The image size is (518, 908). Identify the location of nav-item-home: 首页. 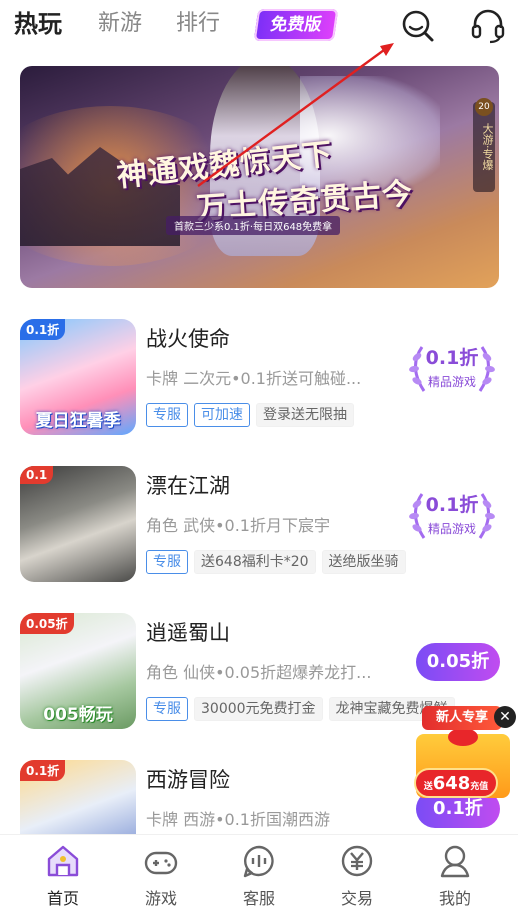
(63, 875).